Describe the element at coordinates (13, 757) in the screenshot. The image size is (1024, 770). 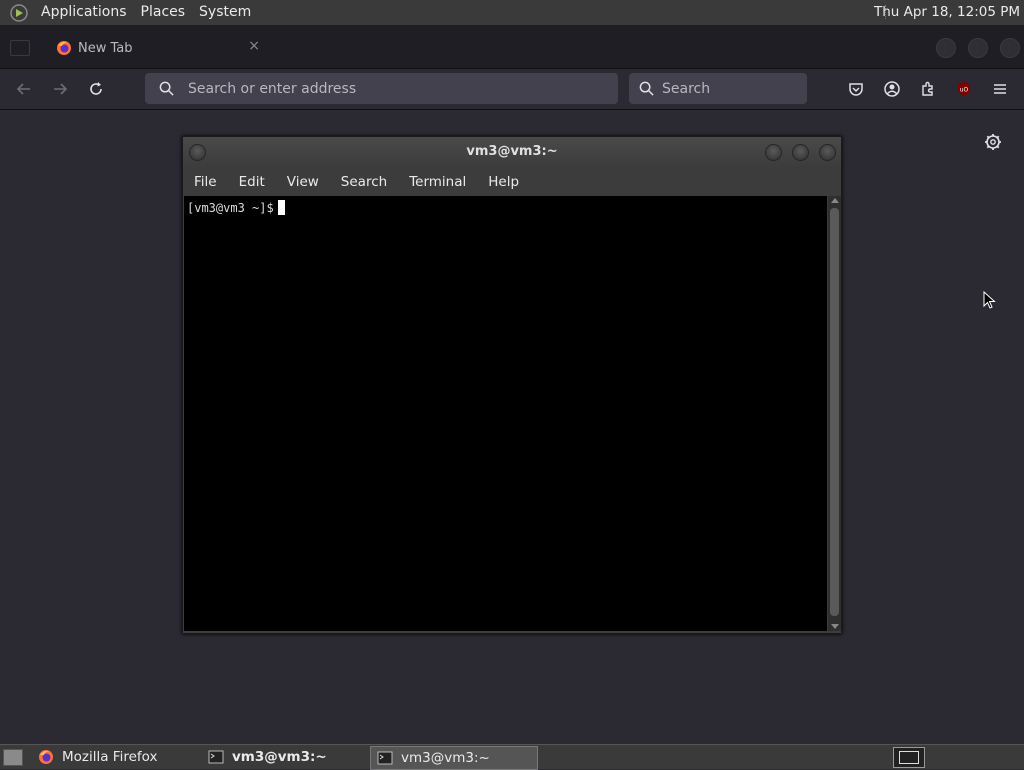
I see `show-desktop-icon` at that location.